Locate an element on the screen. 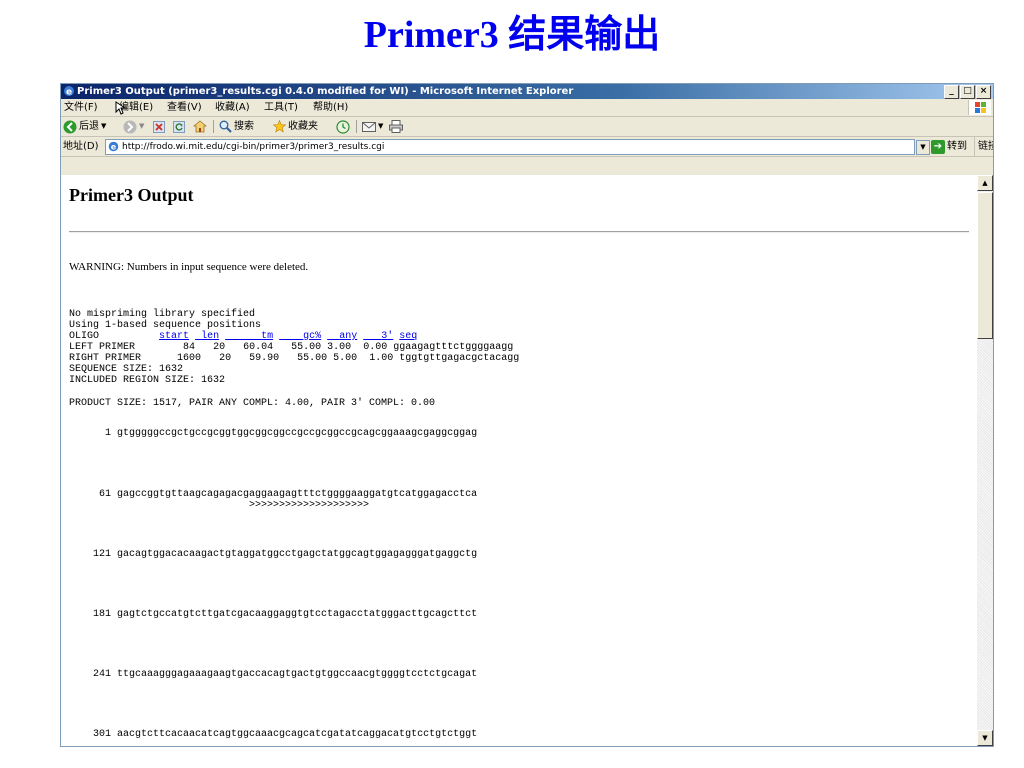 The width and height of the screenshot is (1024, 768). divider is located at coordinates (519, 232).